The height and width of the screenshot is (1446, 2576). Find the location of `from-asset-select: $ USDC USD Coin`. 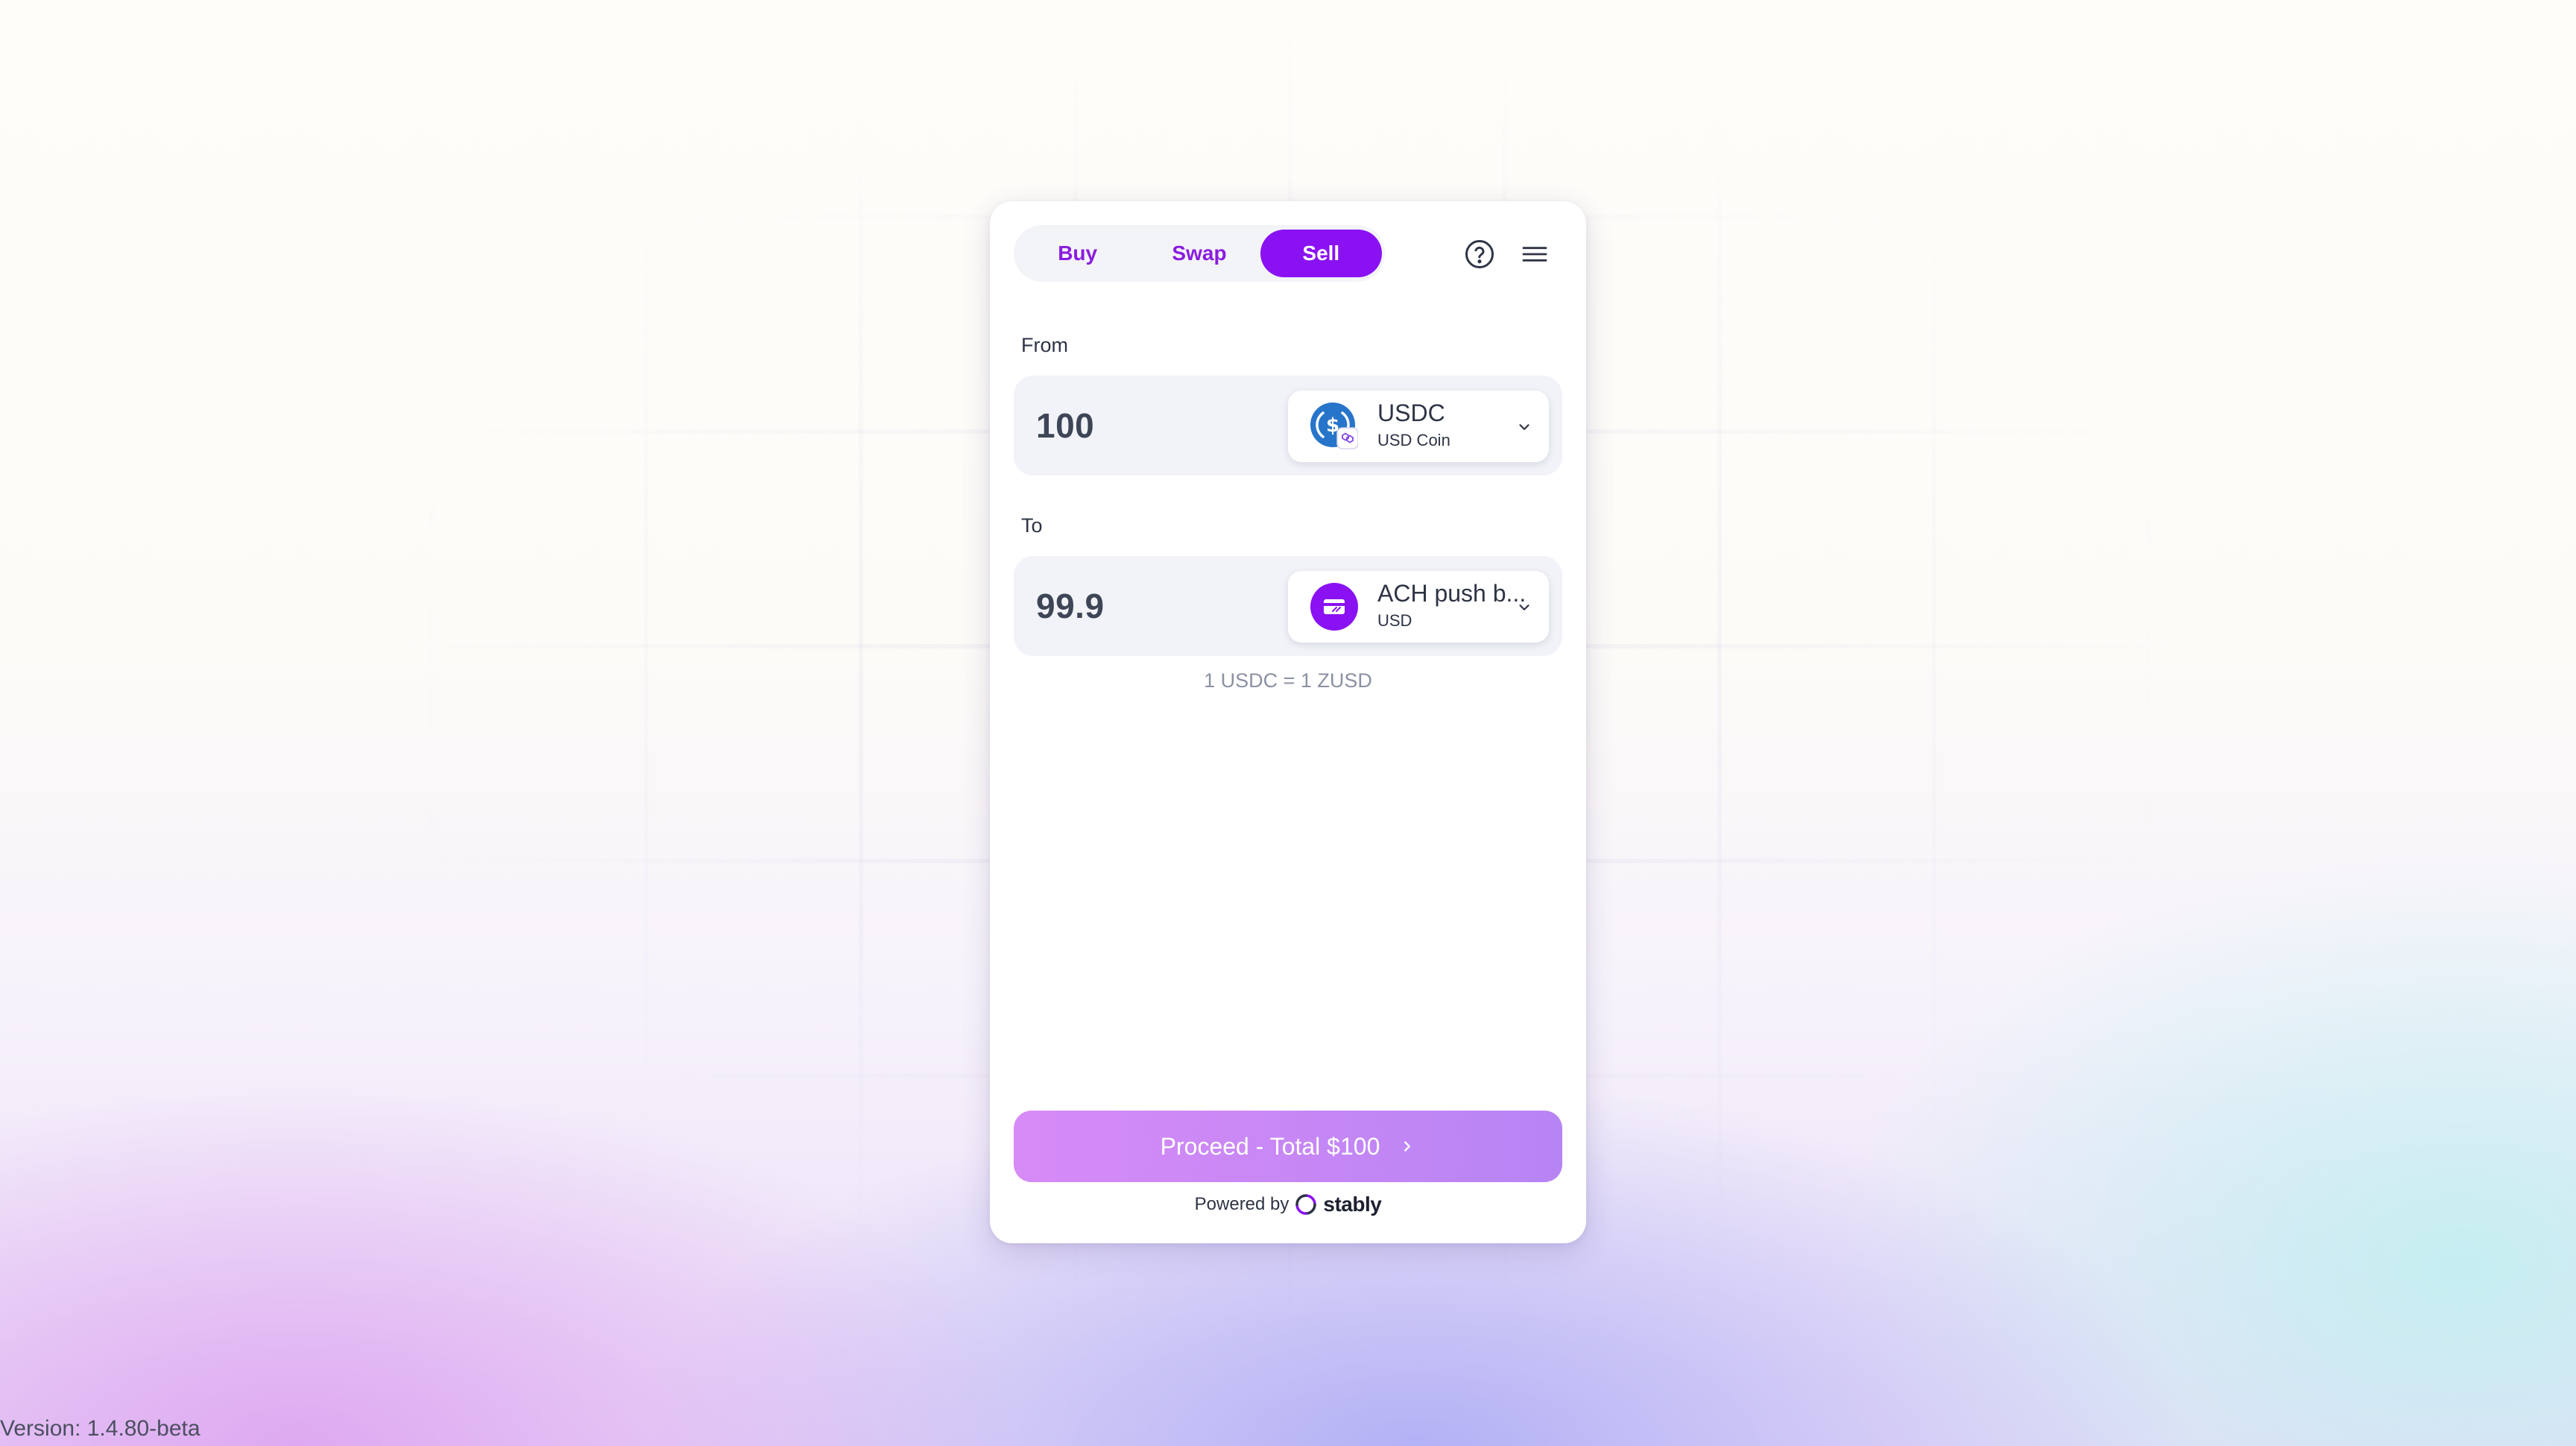

from-asset-select: $ USDC USD Coin is located at coordinates (1418, 426).